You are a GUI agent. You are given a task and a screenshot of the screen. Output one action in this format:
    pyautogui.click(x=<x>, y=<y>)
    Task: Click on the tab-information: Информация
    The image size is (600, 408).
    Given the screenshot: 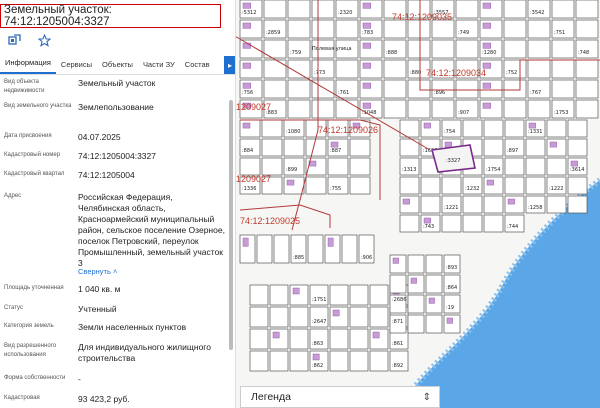 What is the action you would take?
    pyautogui.click(x=28, y=66)
    